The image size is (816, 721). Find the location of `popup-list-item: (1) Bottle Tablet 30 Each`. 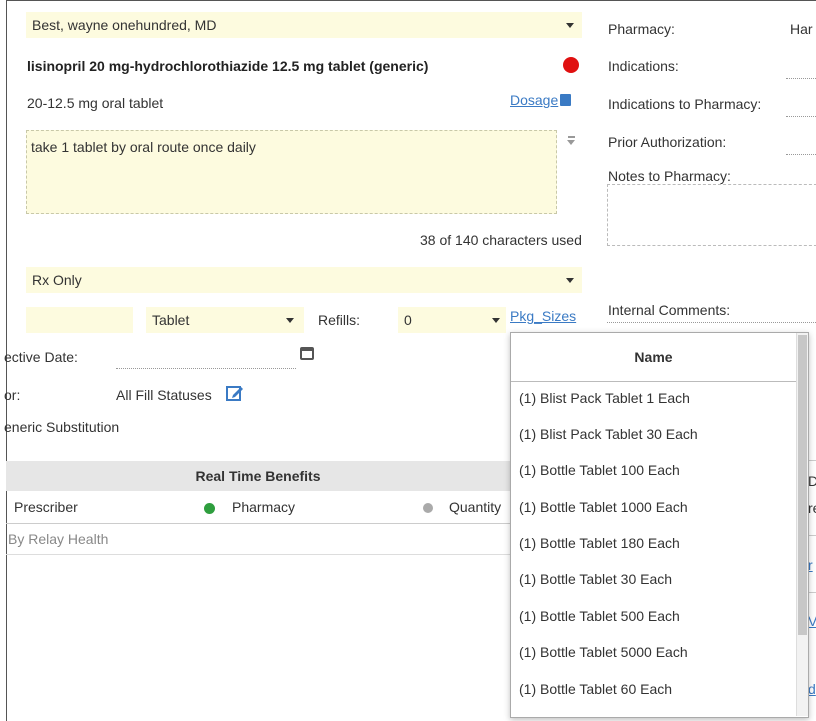

popup-list-item: (1) Bottle Tablet 30 Each is located at coordinates (595, 579).